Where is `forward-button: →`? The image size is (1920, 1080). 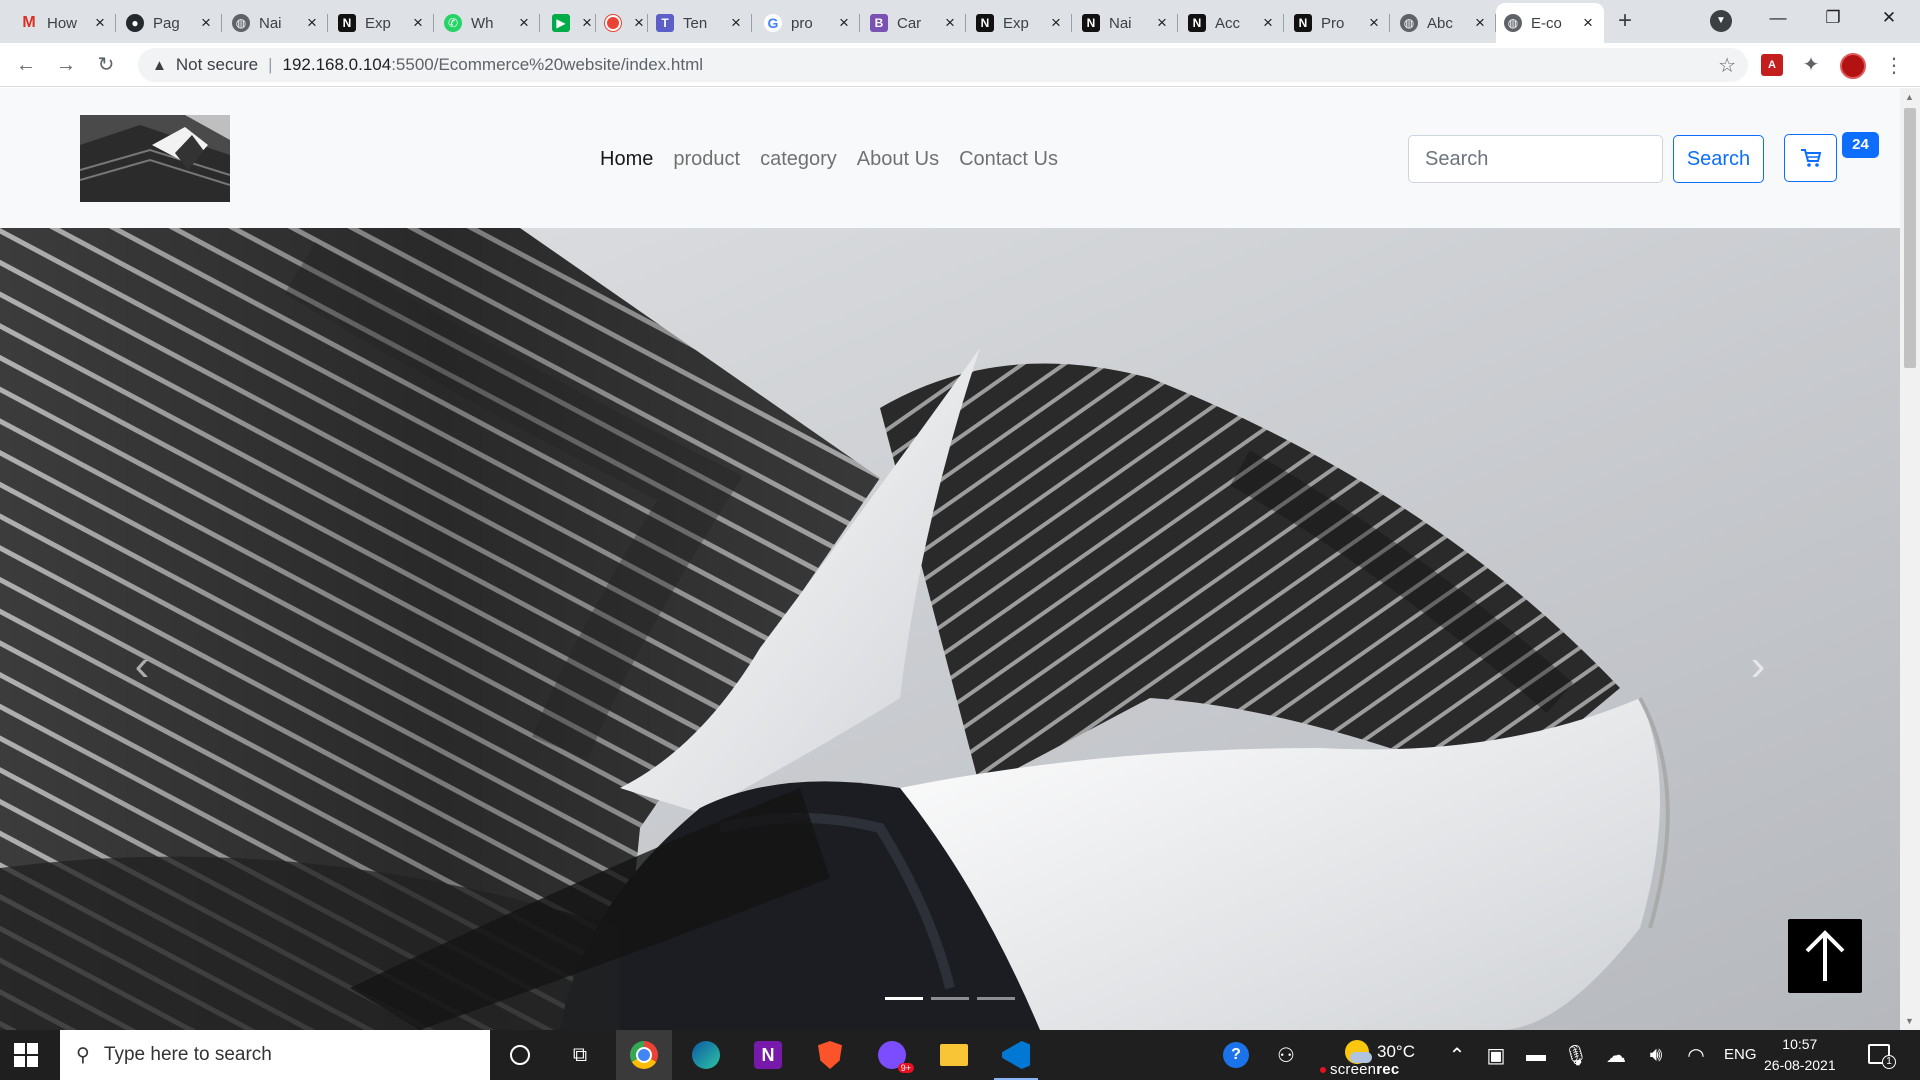
forward-button: → is located at coordinates (66, 65).